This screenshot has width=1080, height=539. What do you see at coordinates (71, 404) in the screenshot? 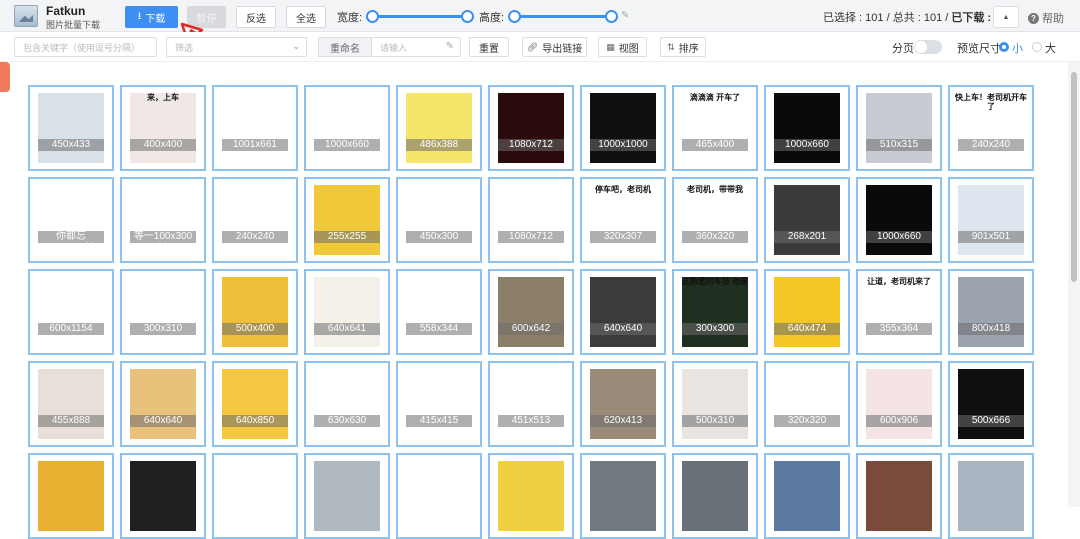
I see `image-tile: 455x888` at bounding box center [71, 404].